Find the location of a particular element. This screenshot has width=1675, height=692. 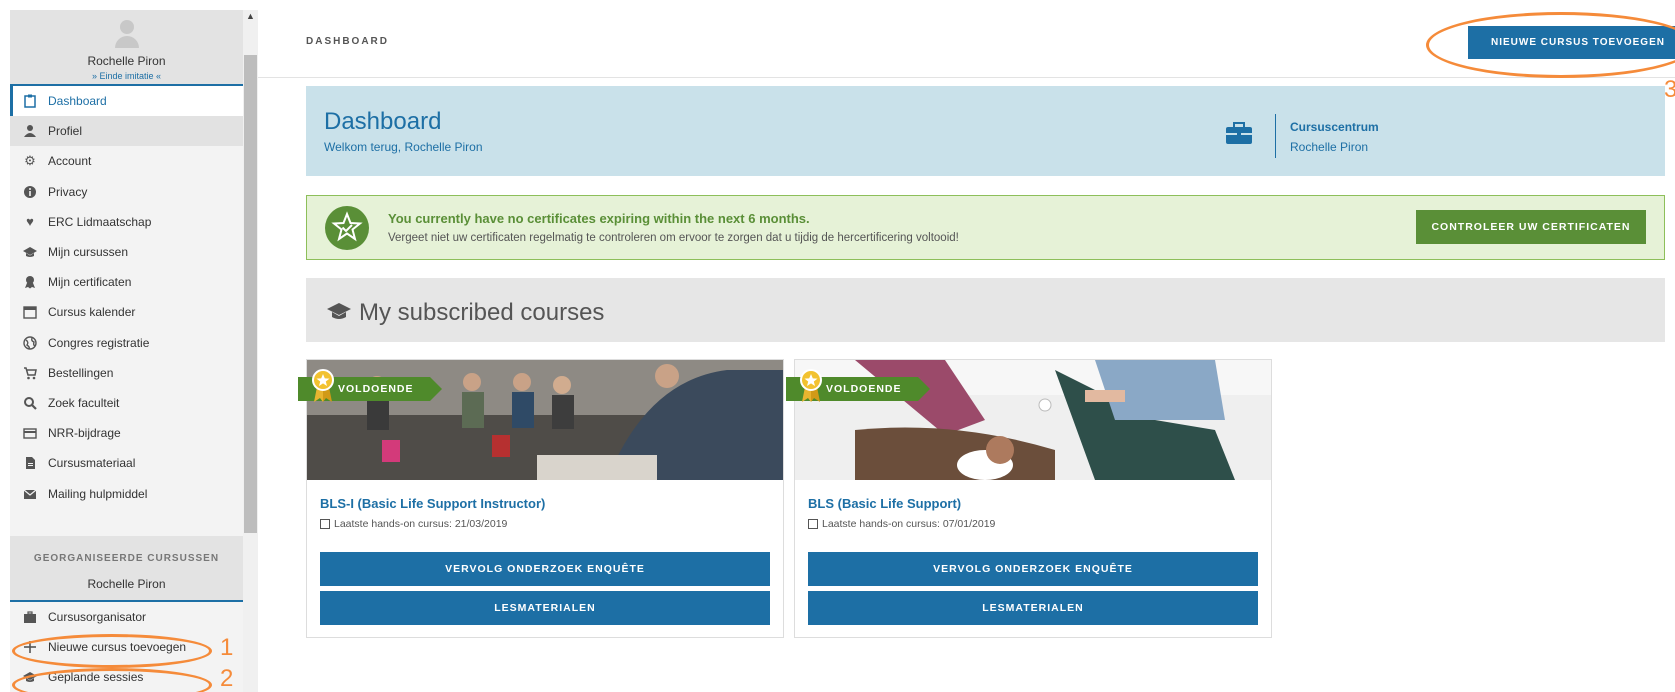

user-icon is located at coordinates (30, 131).